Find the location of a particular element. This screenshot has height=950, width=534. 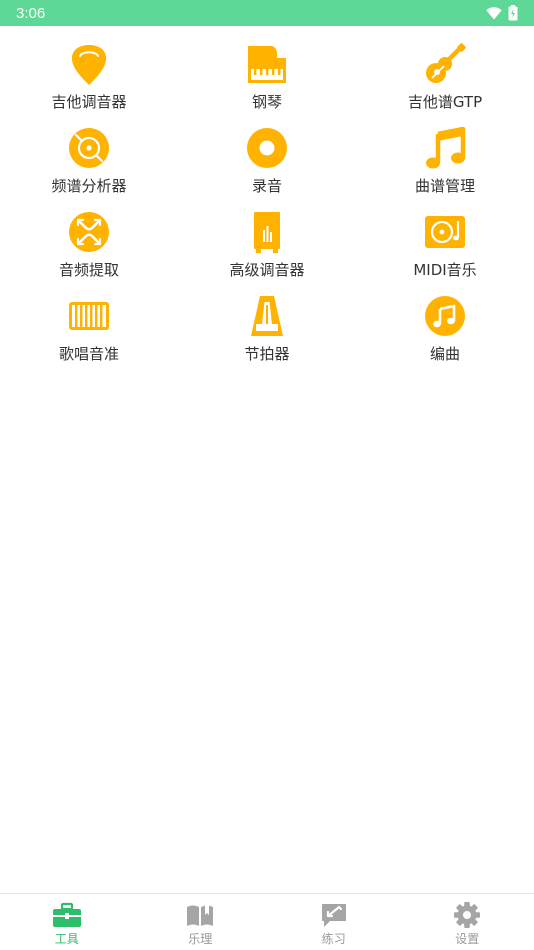

advanced-tuner-icon is located at coordinates (267, 232).